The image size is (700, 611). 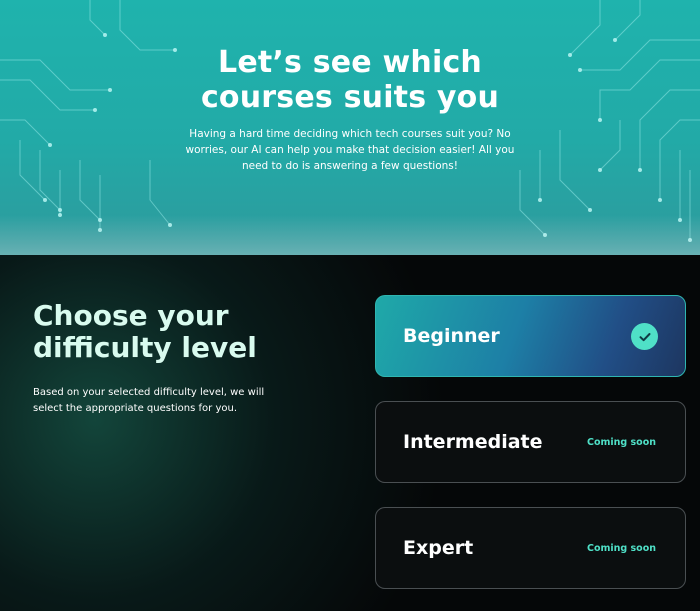 What do you see at coordinates (350, 62) in the screenshot?
I see `hero-title-line-1: Let’s see which` at bounding box center [350, 62].